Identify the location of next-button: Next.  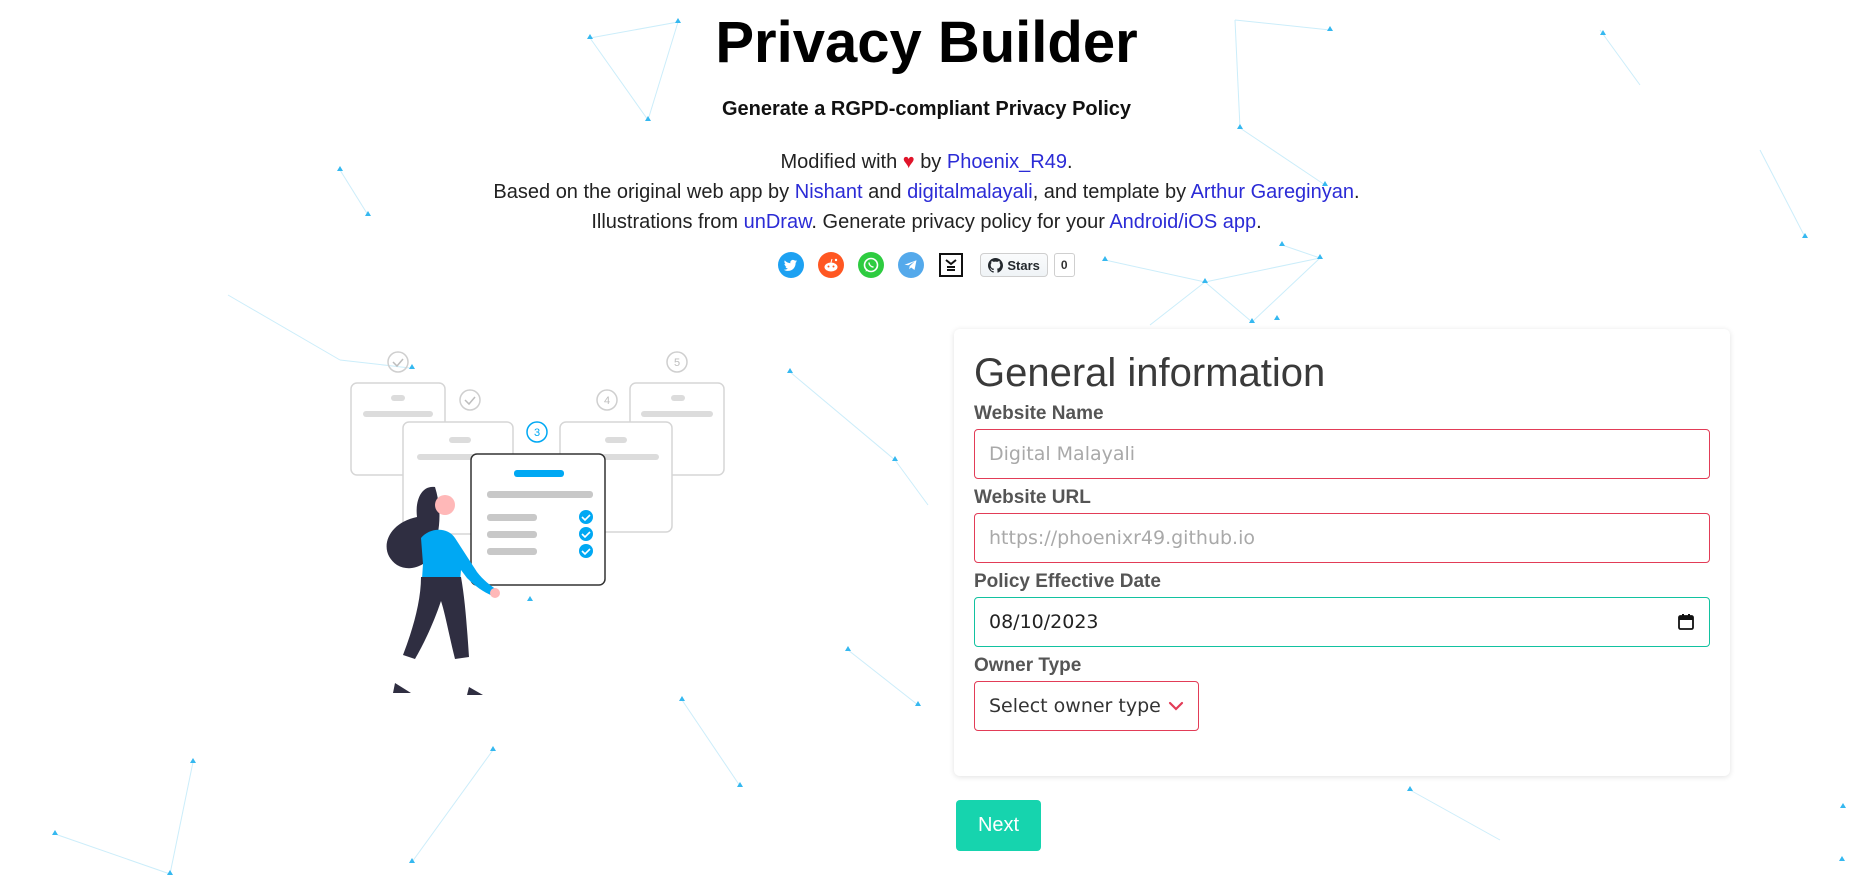
(998, 825).